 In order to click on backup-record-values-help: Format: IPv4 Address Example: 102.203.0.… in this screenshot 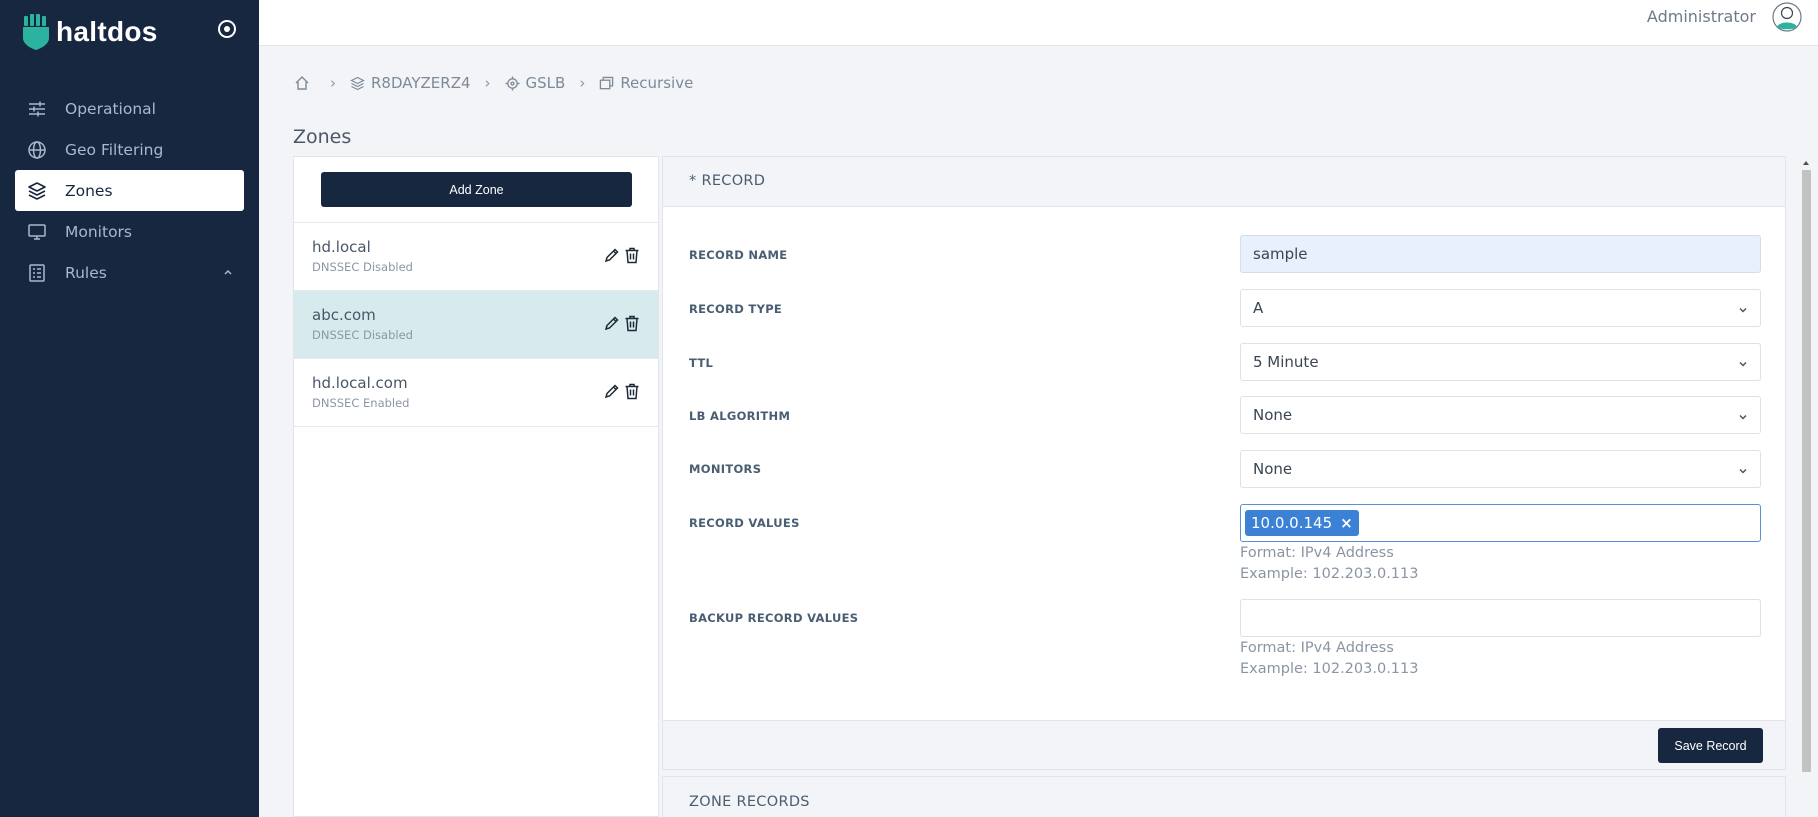, I will do `click(1329, 659)`.